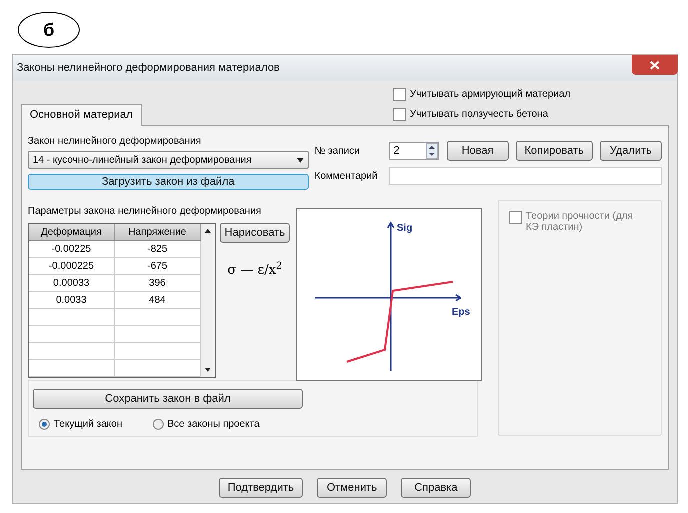 Image resolution: width=688 pixels, height=513 pixels. What do you see at coordinates (71, 301) in the screenshot?
I see `table-cell-text: 0.0033` at bounding box center [71, 301].